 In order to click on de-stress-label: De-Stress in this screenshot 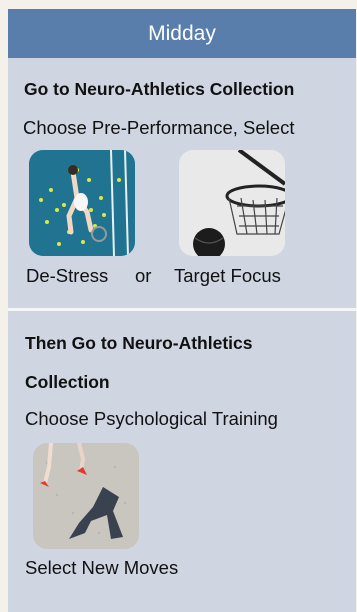, I will do `click(67, 276)`.